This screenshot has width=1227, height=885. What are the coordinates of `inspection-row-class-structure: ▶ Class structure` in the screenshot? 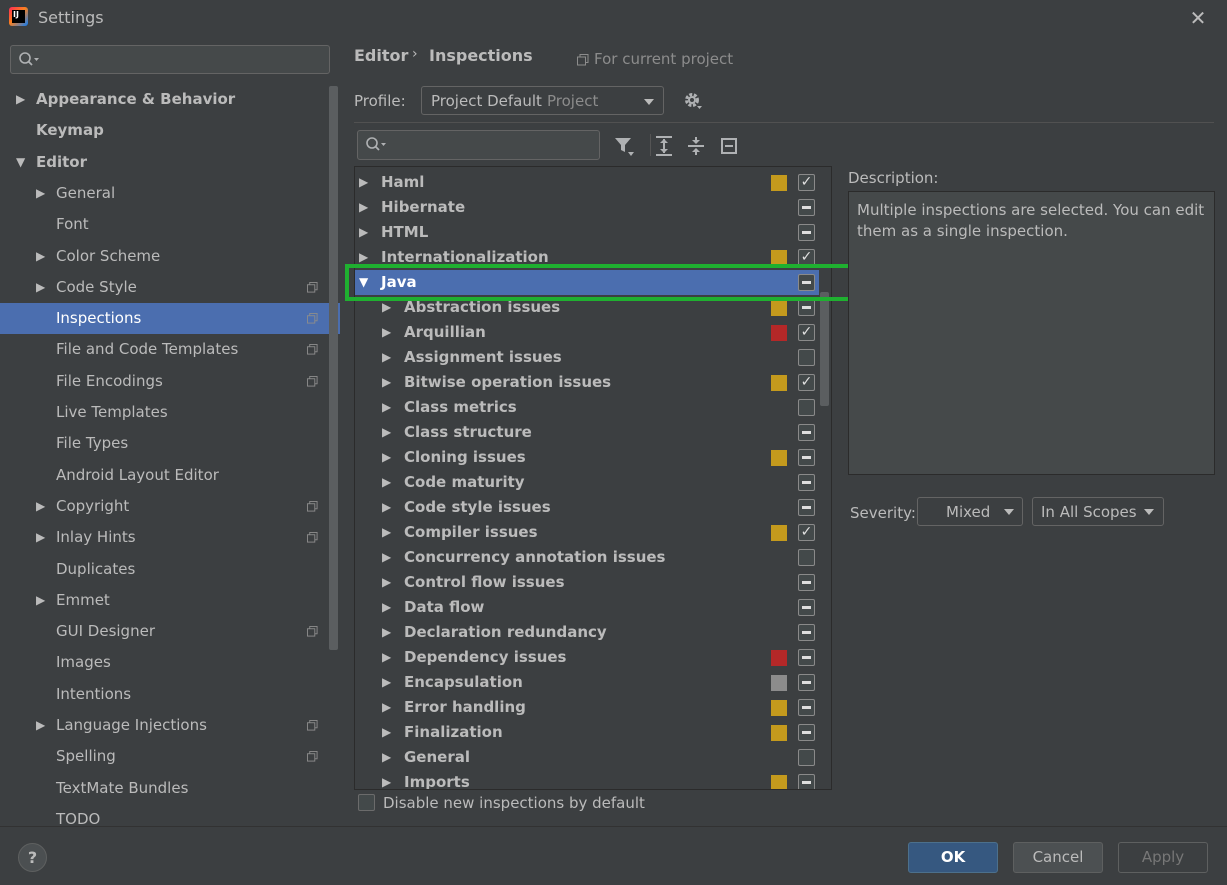 It's located at (587, 432).